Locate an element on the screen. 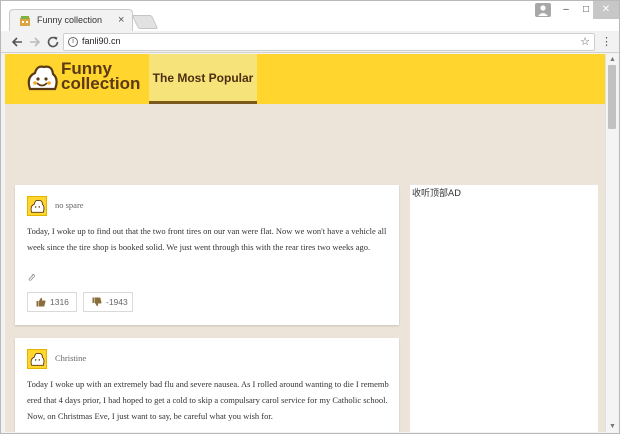 This screenshot has width=620, height=434. bookmark-star-icon: ☆ is located at coordinates (585, 41).